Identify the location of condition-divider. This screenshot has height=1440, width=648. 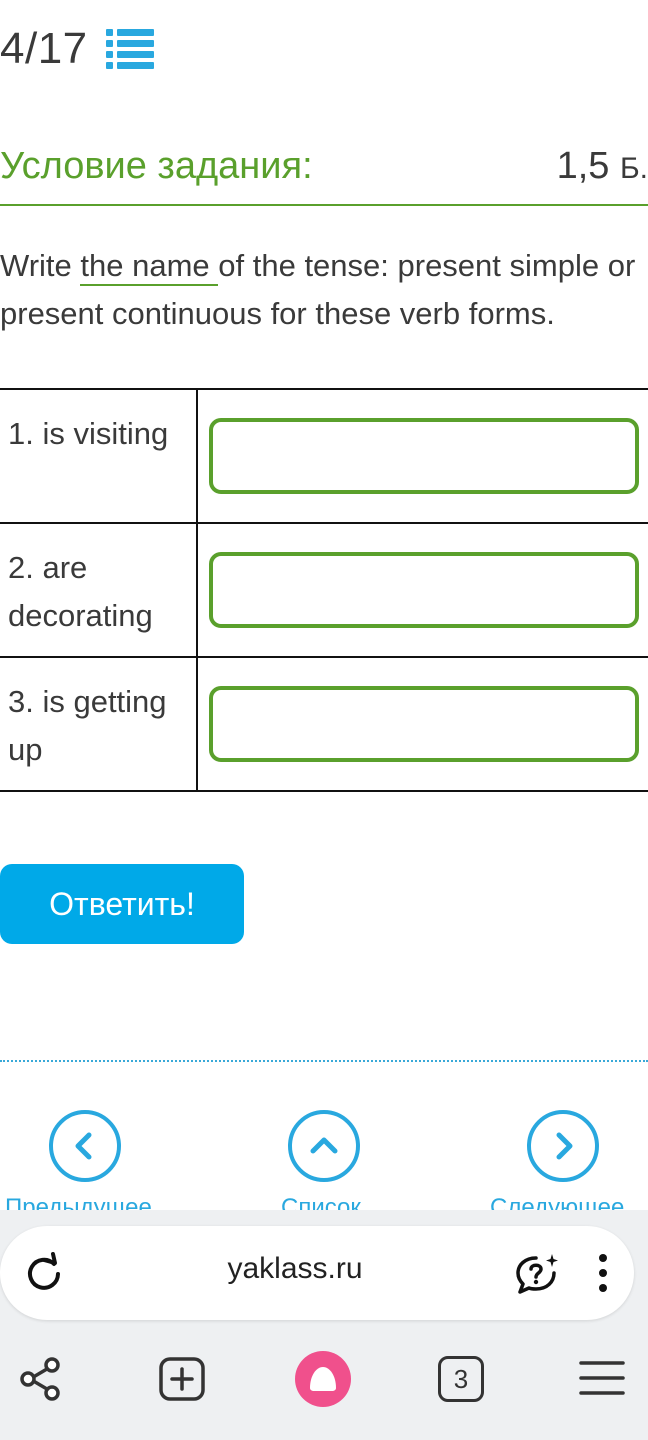
(324, 205).